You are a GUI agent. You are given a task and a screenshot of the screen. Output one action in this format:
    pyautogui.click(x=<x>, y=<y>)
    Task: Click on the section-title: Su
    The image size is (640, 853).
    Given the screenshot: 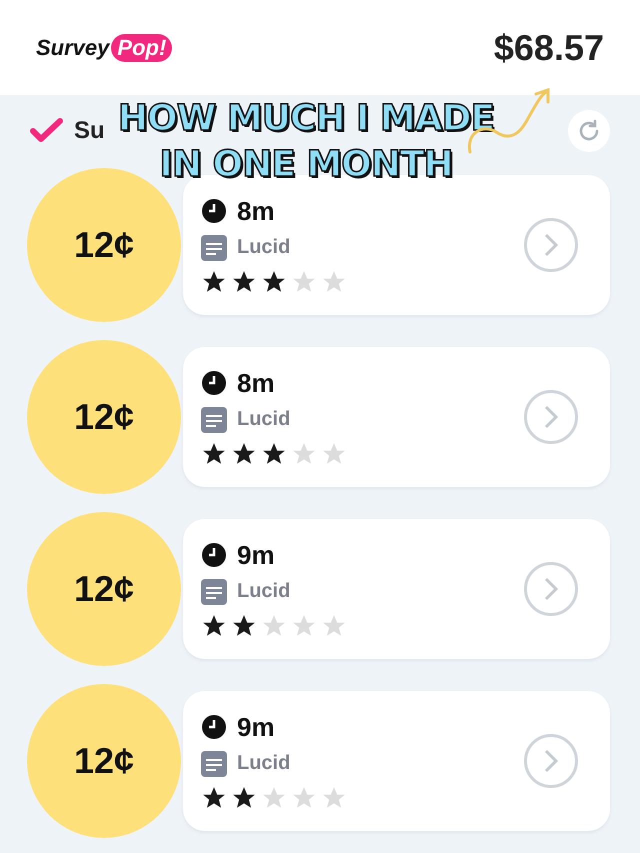 What is the action you would take?
    pyautogui.click(x=89, y=131)
    